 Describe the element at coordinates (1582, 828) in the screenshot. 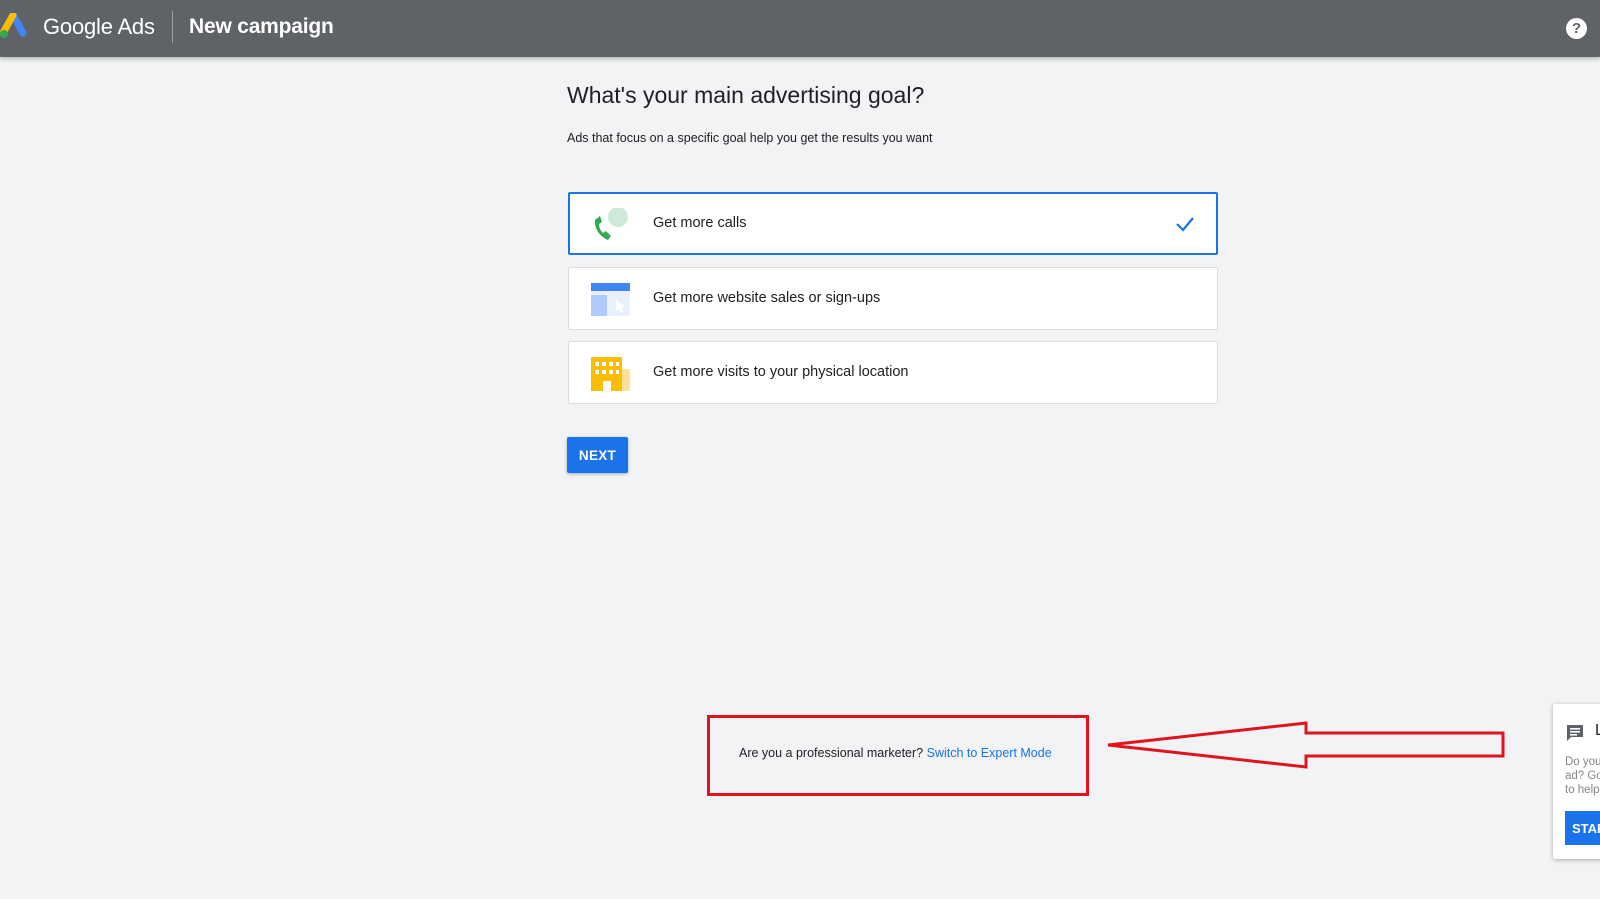

I see `start-feedback-button: STAR` at that location.